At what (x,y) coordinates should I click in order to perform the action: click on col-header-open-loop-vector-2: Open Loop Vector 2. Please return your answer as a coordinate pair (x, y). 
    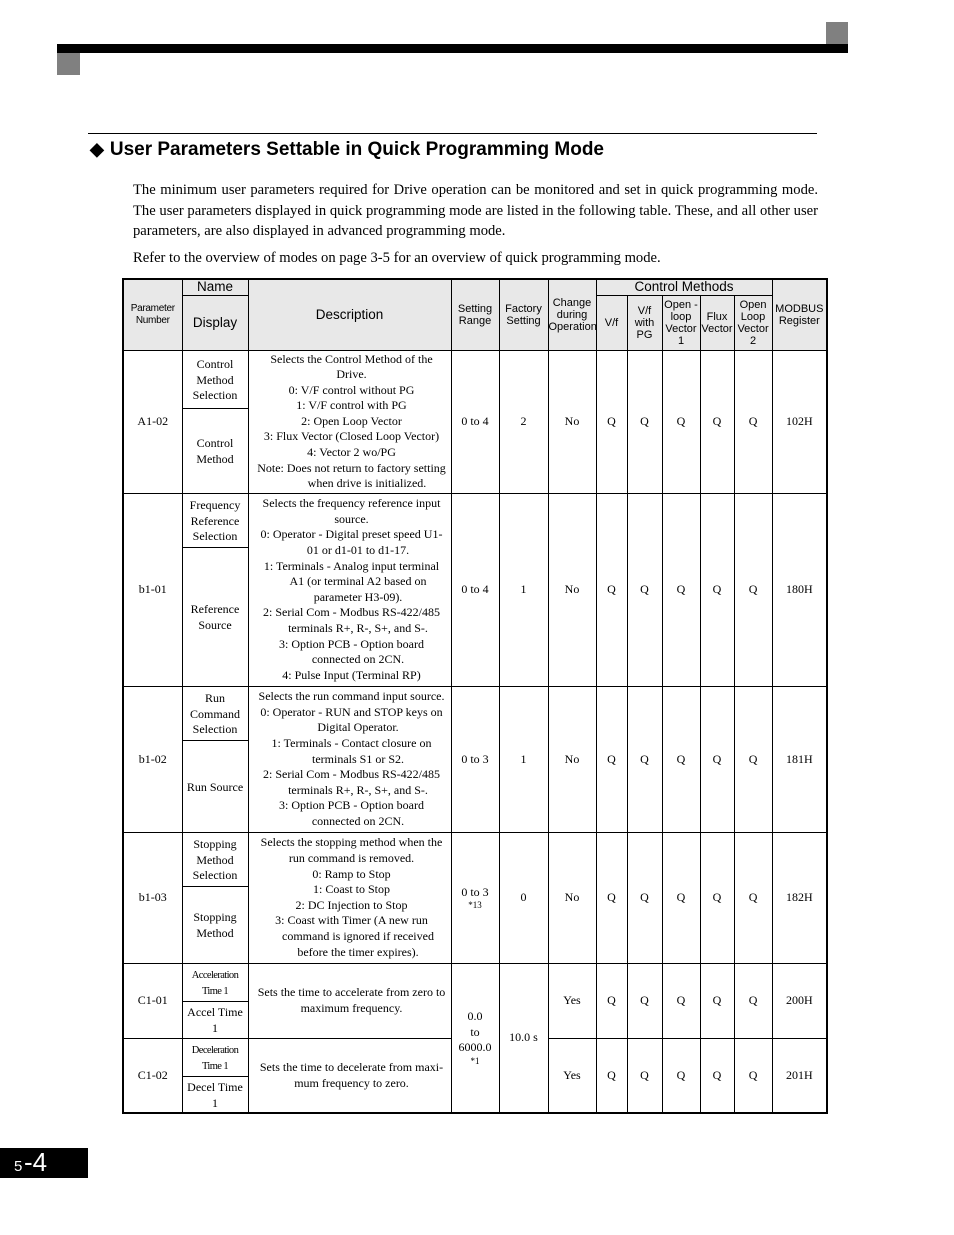
    Looking at the image, I should click on (753, 322).